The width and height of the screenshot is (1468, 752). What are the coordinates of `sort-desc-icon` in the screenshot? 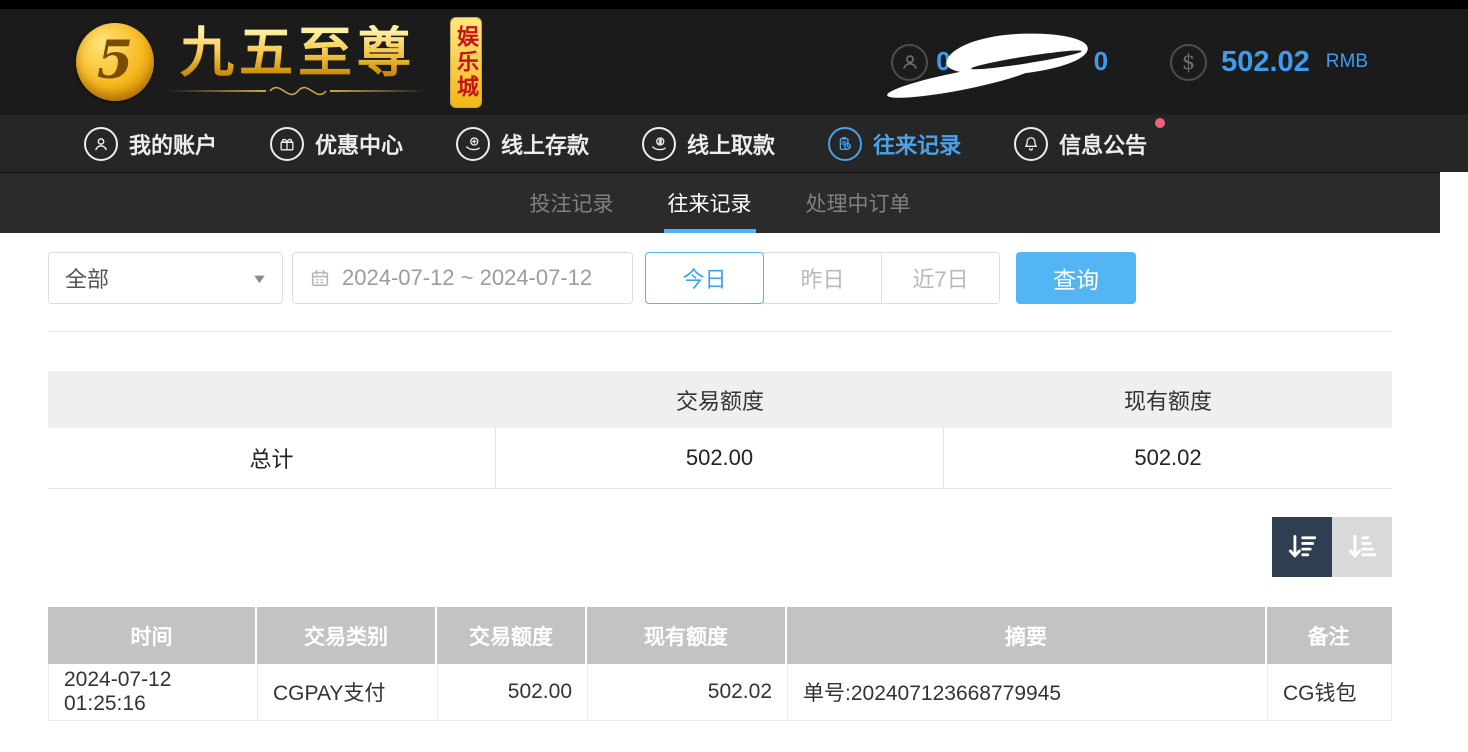 It's located at (1302, 546).